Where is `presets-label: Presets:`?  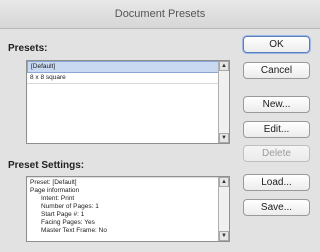 presets-label: Presets: is located at coordinates (28, 48).